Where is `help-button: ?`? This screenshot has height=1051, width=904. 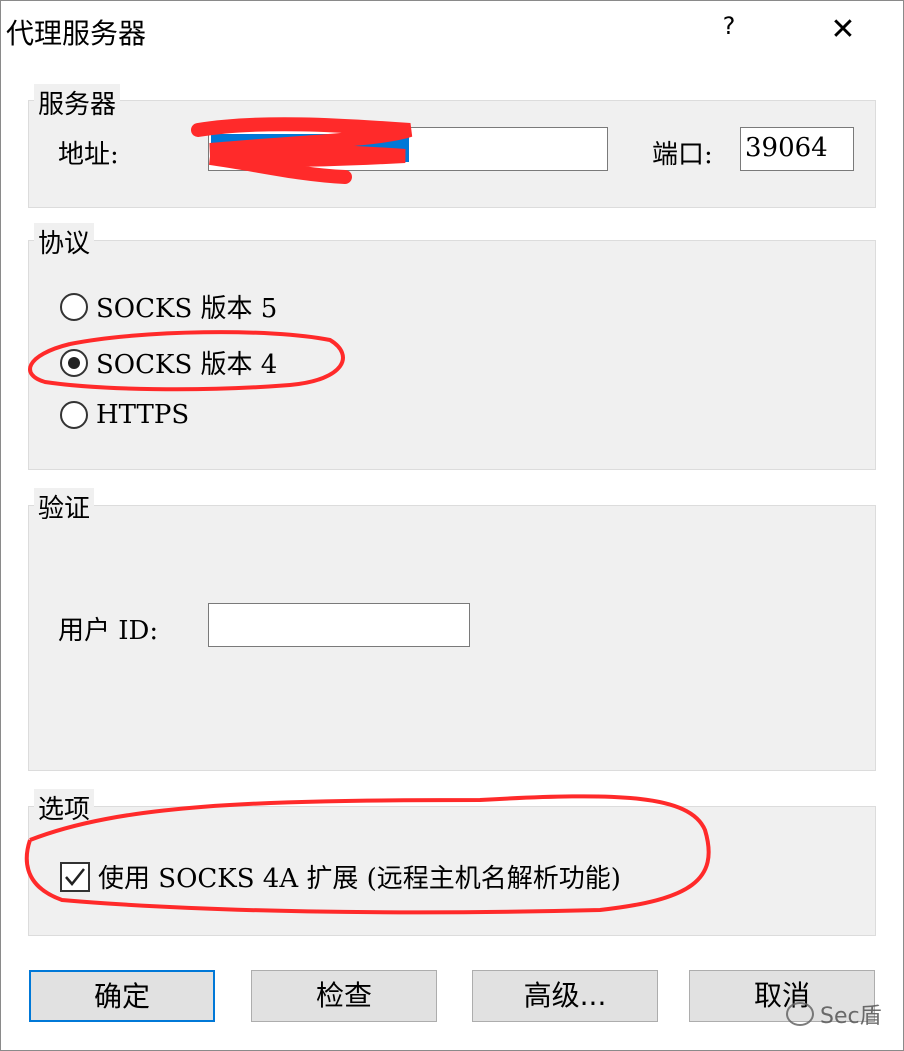
help-button: ? is located at coordinates (729, 30).